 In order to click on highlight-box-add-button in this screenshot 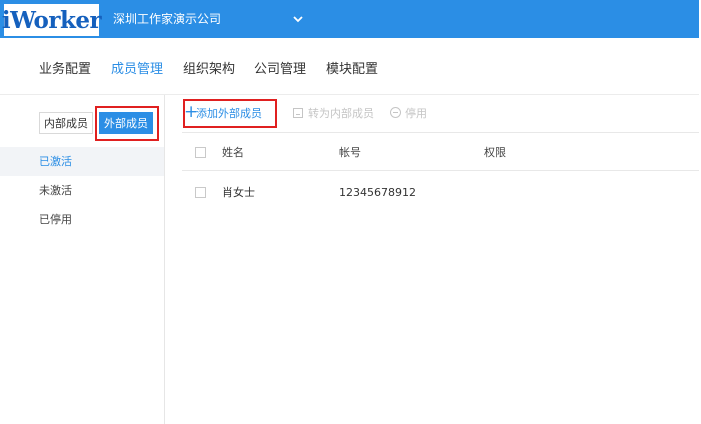, I will do `click(230, 113)`.